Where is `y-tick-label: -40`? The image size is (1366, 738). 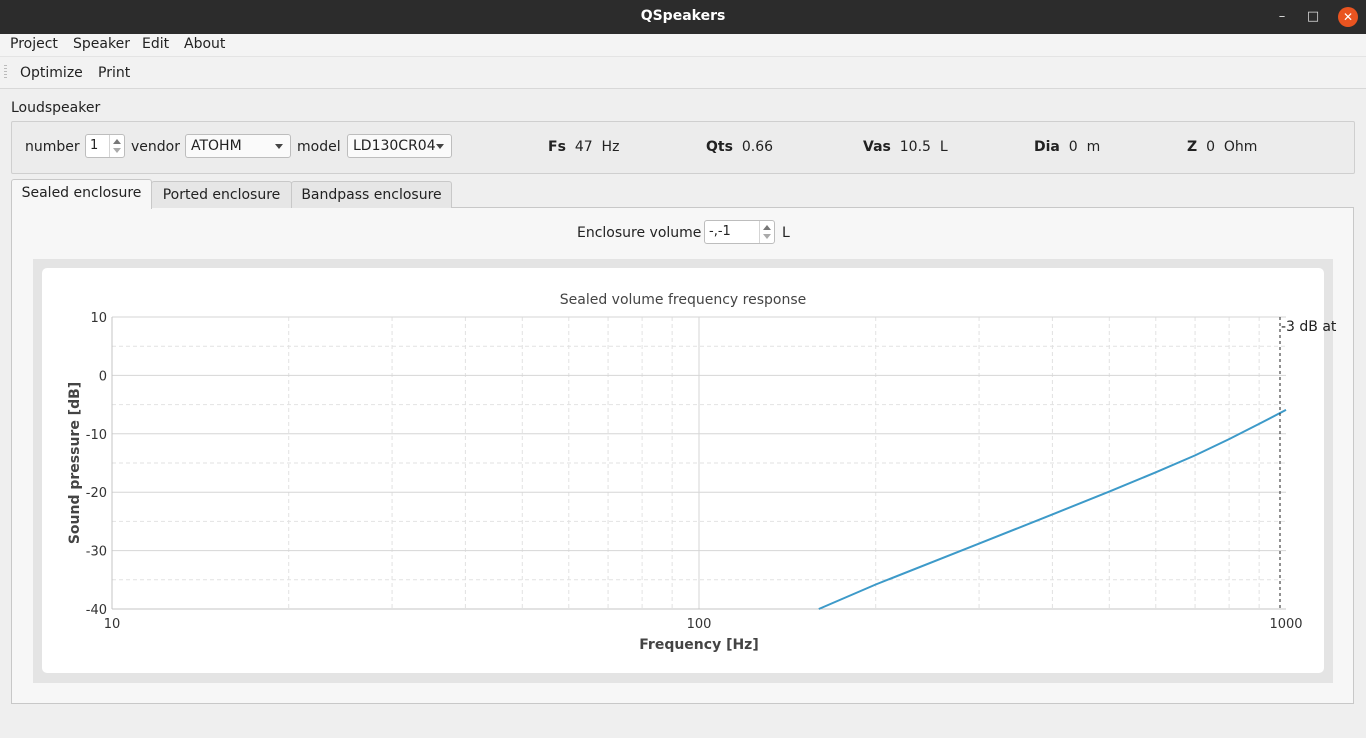 y-tick-label: -40 is located at coordinates (96, 610).